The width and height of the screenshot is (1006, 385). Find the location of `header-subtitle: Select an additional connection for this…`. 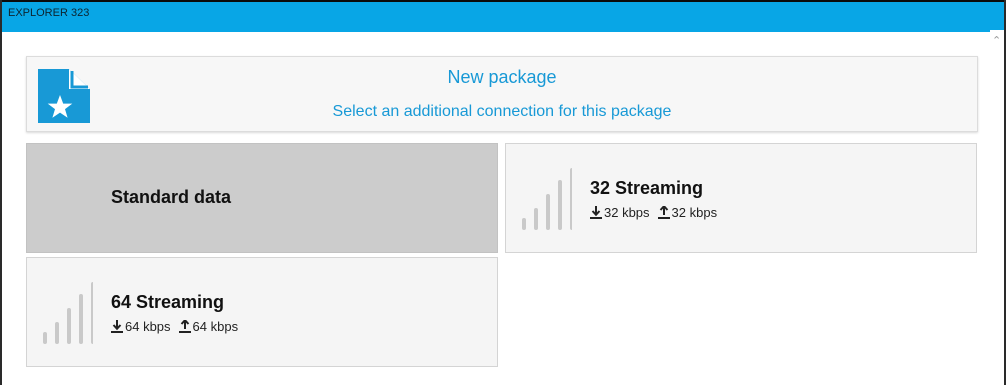

header-subtitle: Select an additional connection for this… is located at coordinates (502, 111).